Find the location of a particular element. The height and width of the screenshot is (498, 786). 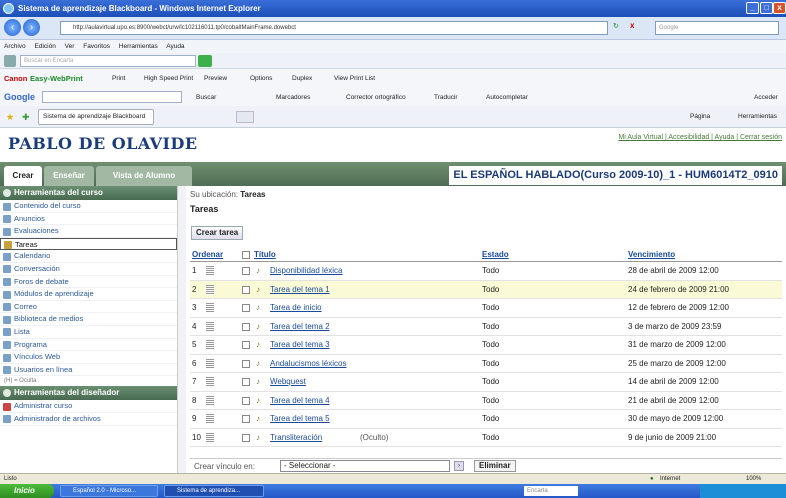

view-print-list-button: View Print List is located at coordinates (354, 79).